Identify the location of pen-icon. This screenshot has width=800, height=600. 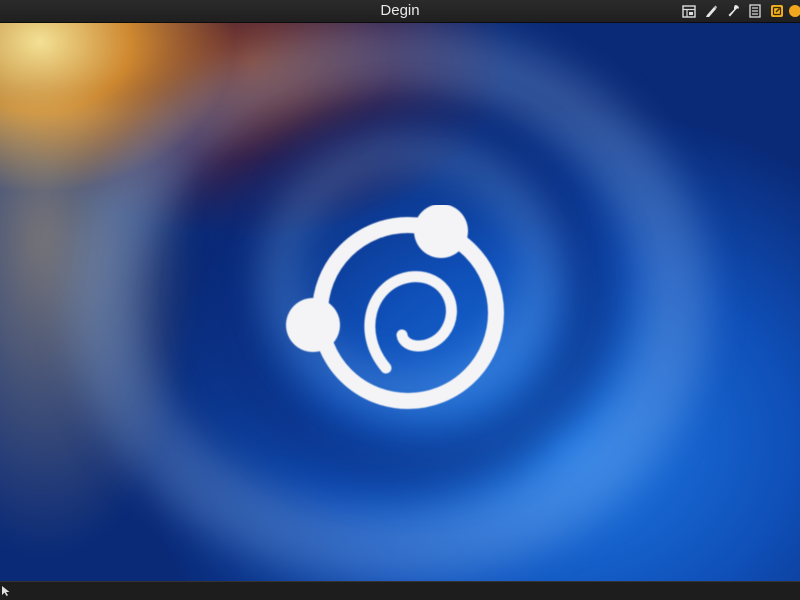
(711, 11).